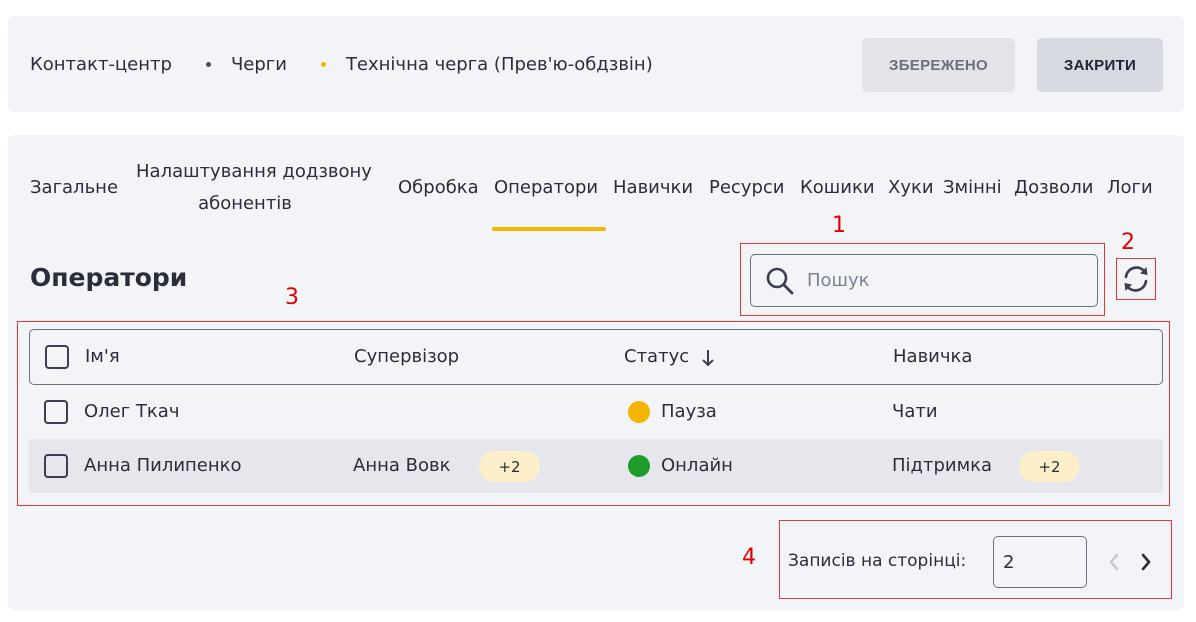  What do you see at coordinates (839, 225) in the screenshot?
I see `annotation-label-1: 1` at bounding box center [839, 225].